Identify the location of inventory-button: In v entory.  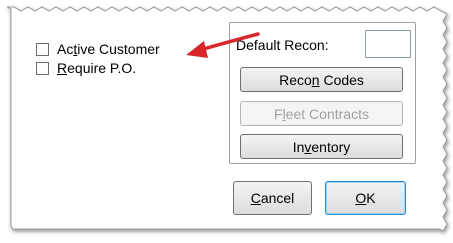
(321, 146).